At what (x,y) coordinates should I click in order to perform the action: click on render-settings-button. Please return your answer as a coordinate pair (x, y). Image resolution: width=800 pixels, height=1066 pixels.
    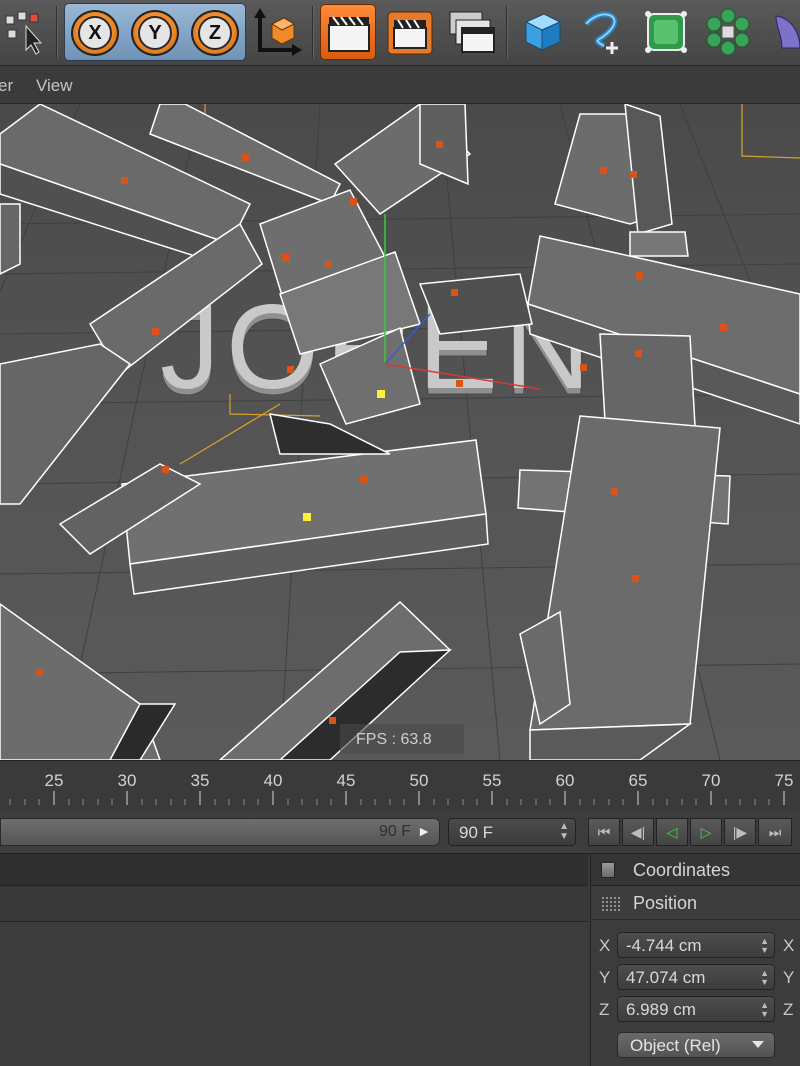
    Looking at the image, I should click on (472, 32).